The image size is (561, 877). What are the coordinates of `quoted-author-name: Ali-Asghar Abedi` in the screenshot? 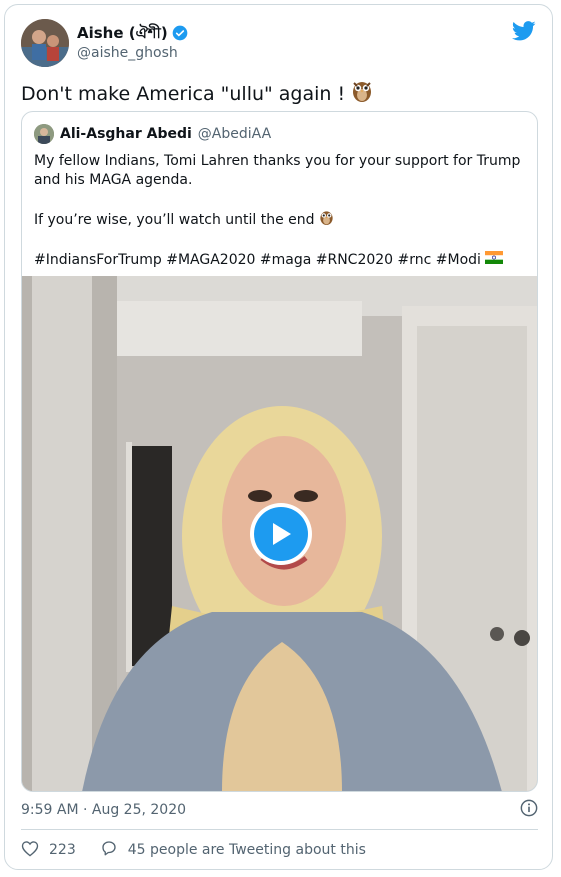 It's located at (126, 134).